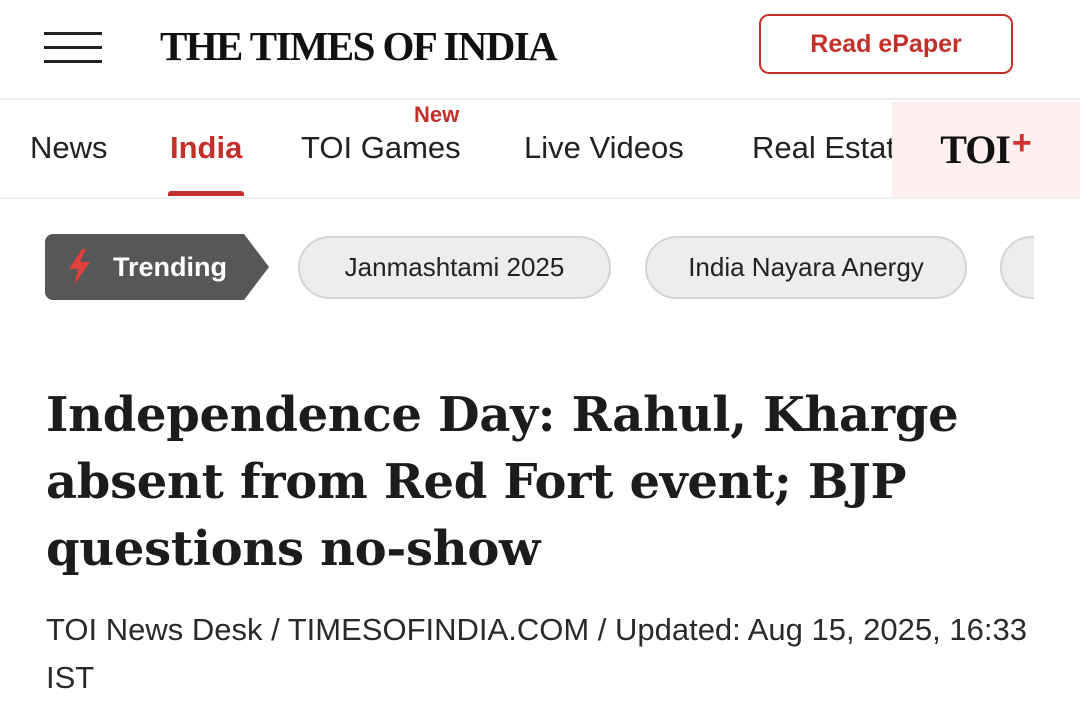 Image resolution: width=1080 pixels, height=727 pixels. I want to click on plus-icon: +, so click(1021, 143).